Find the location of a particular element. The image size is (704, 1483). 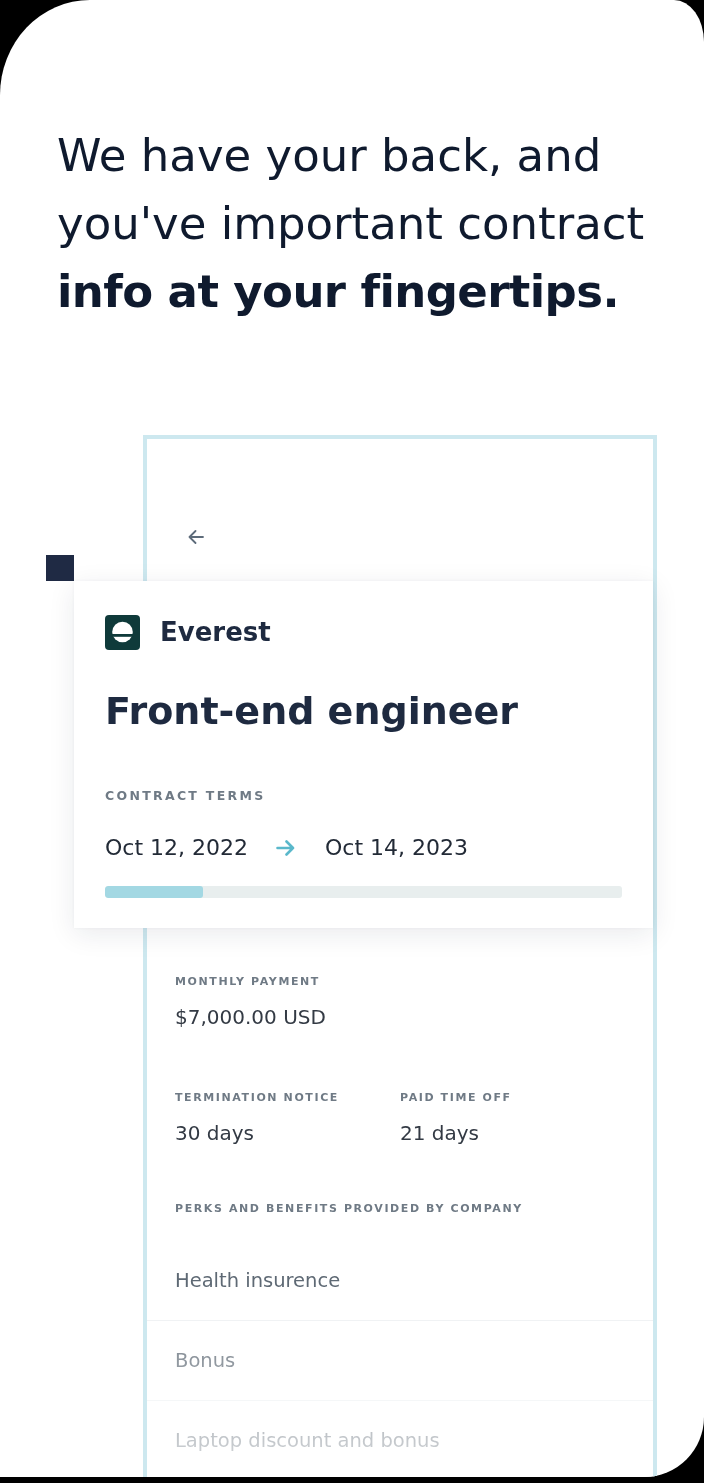

perk-item: Laptop discount and bonus is located at coordinates (400, 1439).